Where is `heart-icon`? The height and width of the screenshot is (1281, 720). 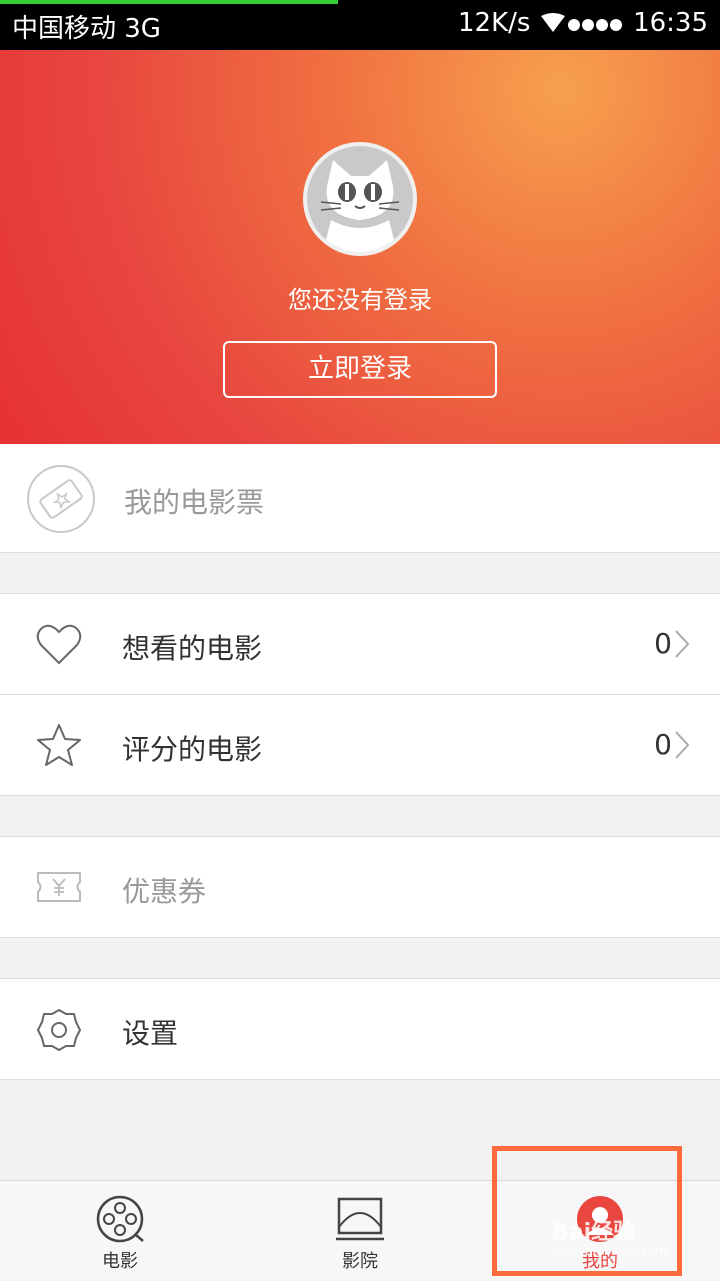 heart-icon is located at coordinates (59, 644).